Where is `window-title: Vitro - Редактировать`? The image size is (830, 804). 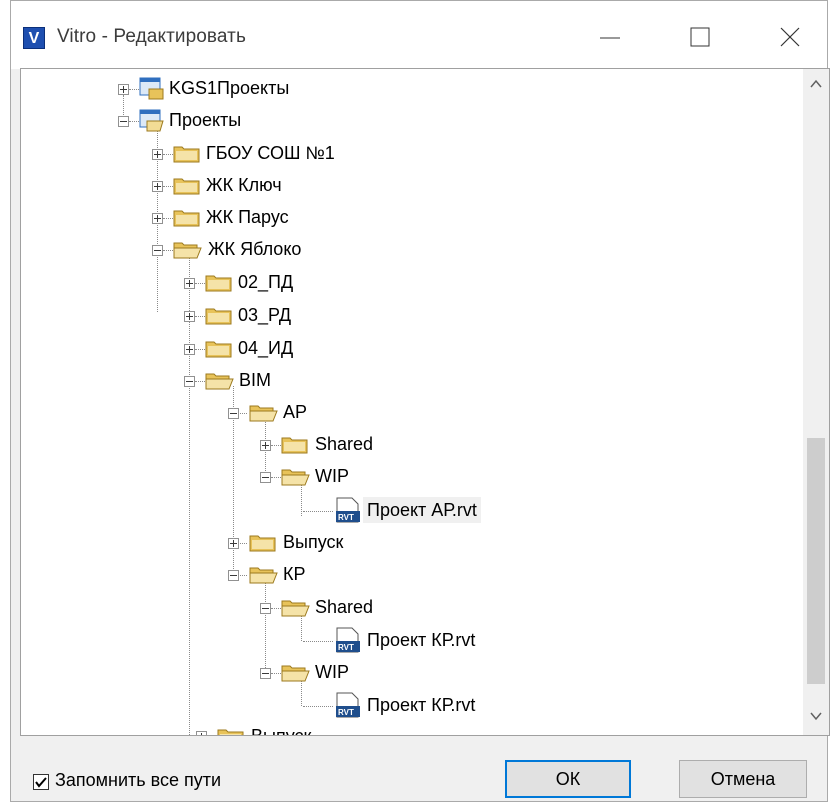 window-title: Vitro - Редактировать is located at coordinates (151, 36).